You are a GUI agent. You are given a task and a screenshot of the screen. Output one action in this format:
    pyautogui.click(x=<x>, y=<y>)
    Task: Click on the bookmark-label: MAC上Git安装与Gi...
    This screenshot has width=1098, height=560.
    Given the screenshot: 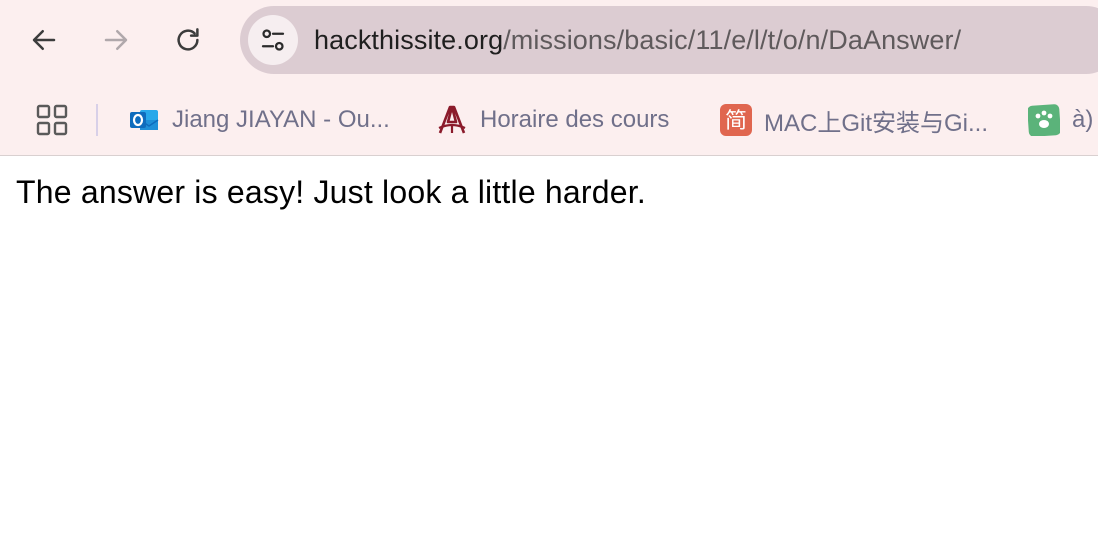 What is the action you would take?
    pyautogui.click(x=876, y=123)
    